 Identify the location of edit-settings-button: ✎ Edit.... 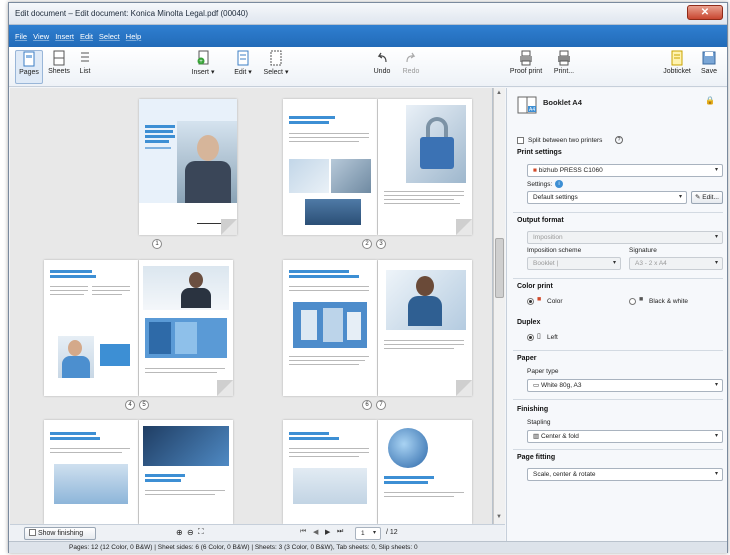
(707, 197).